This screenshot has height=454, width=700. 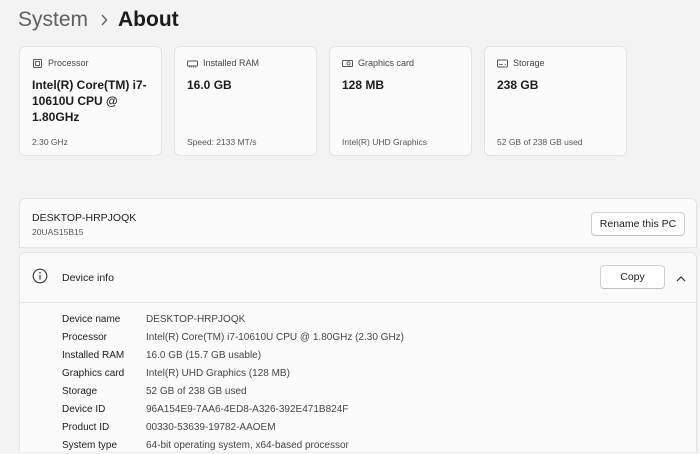 I want to click on tile-installed-ram: Installed RAM 16.0 GB Speed: 2133 MT/s, so click(x=245, y=101).